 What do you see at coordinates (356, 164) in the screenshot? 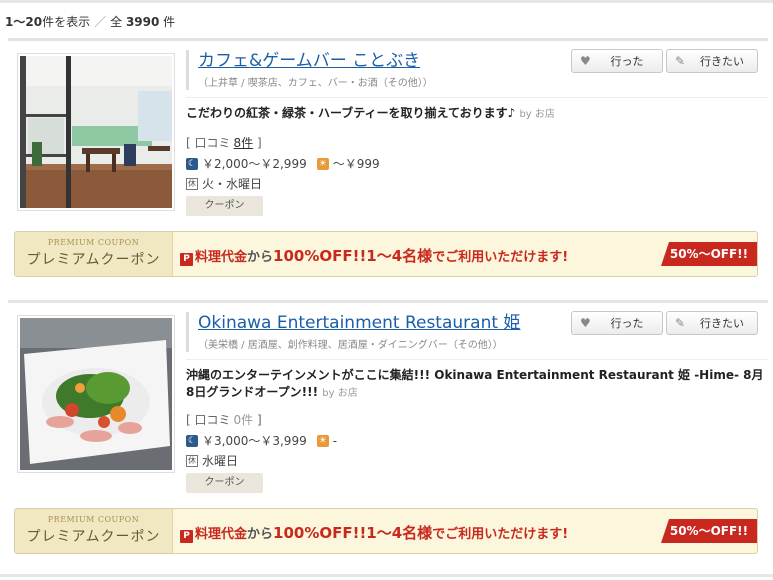
I see `lunch-price: ～￥999` at bounding box center [356, 164].